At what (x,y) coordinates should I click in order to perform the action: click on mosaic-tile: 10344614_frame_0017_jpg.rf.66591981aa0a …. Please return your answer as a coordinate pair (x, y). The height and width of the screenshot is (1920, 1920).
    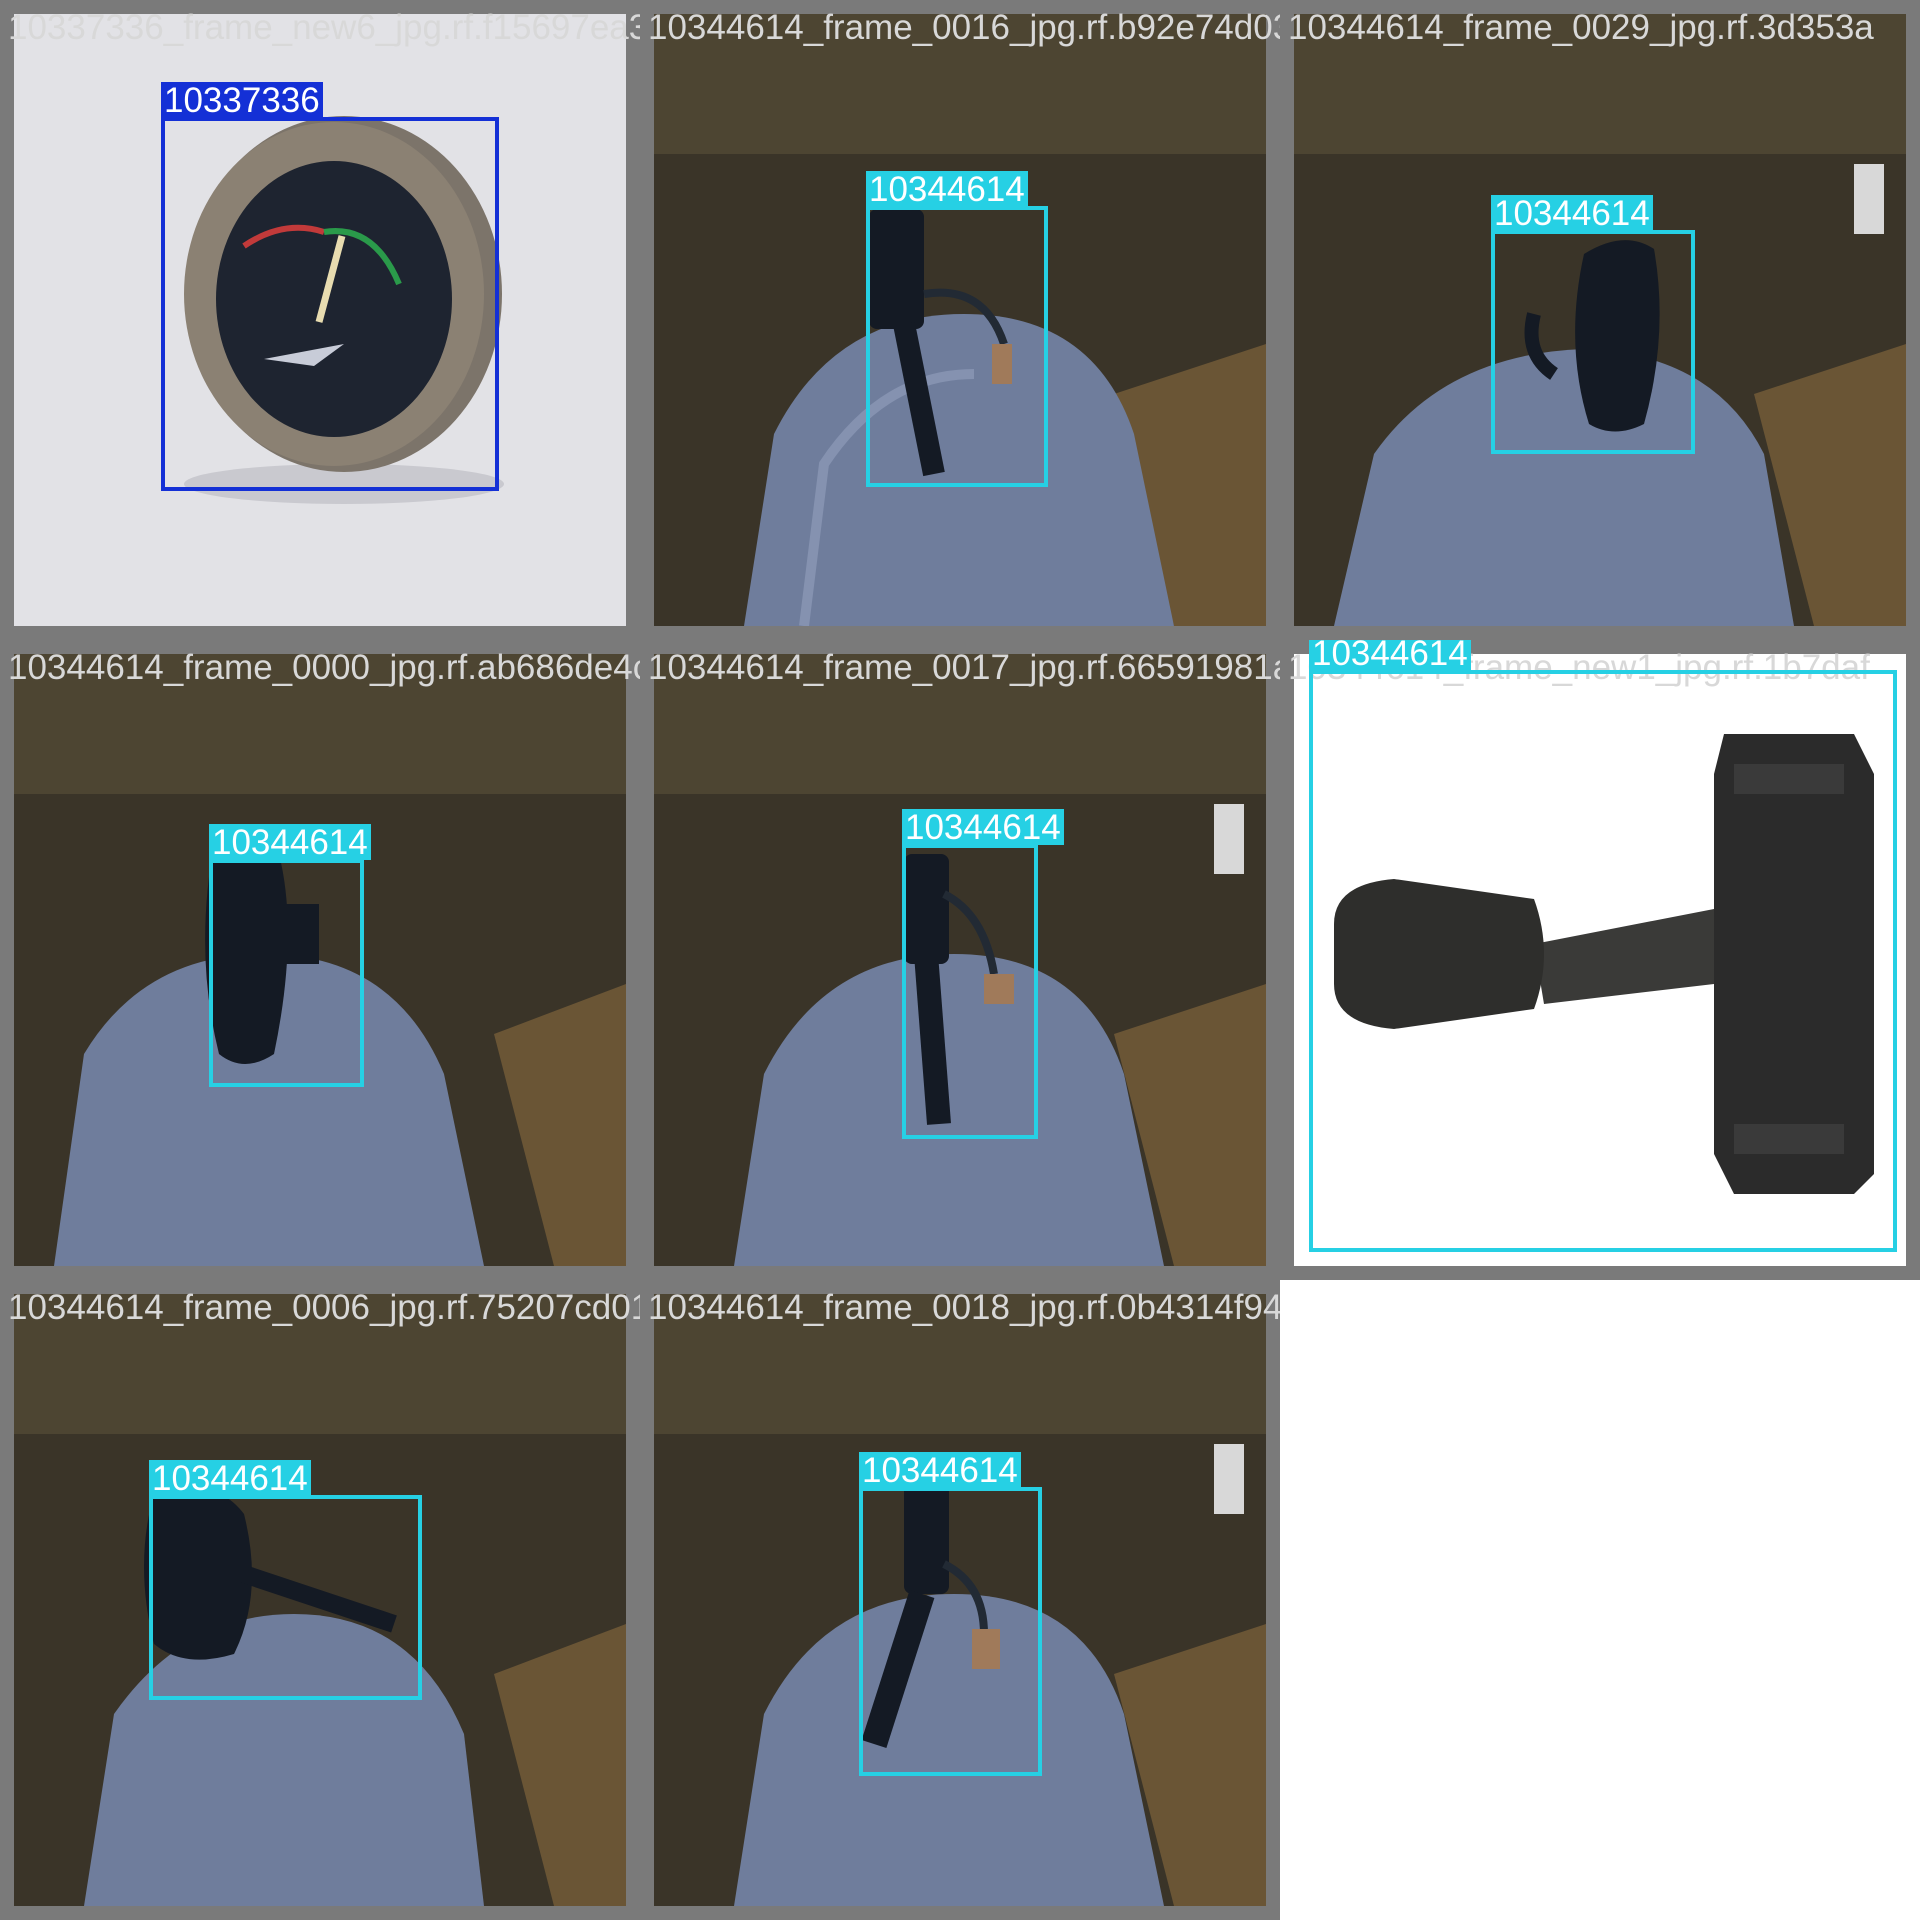
    Looking at the image, I should click on (960, 960).